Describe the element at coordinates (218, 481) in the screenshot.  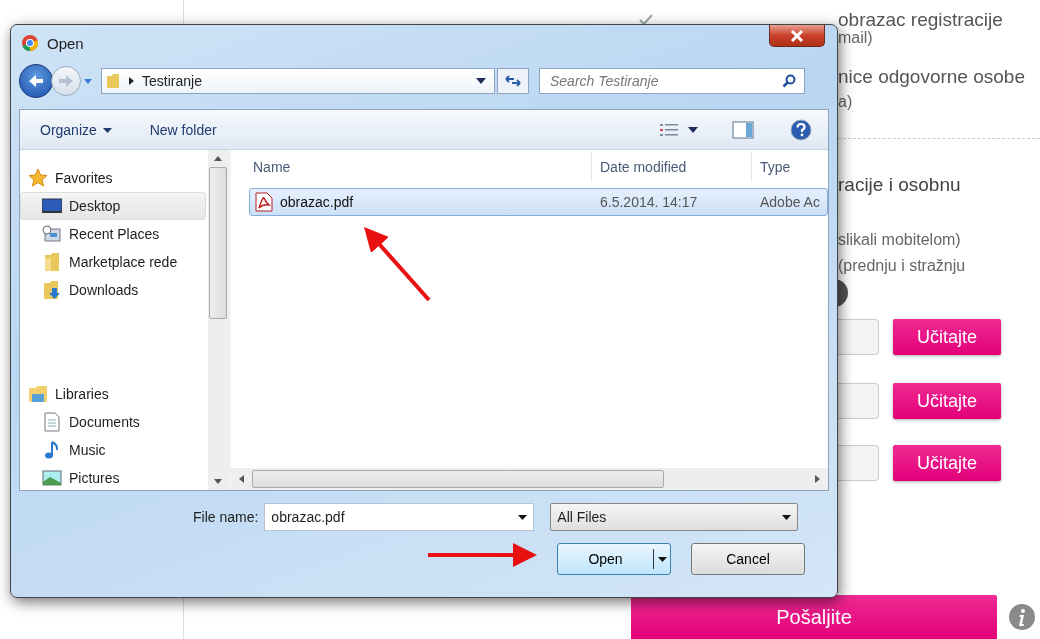
I see `scroll-down-icon` at that location.